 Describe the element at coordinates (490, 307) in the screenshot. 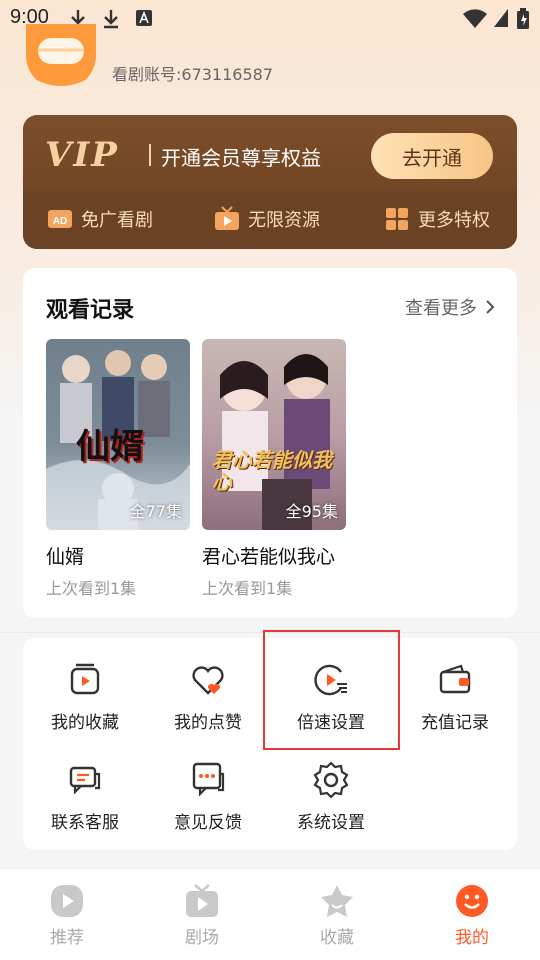

I see `chevron-right-icon` at that location.